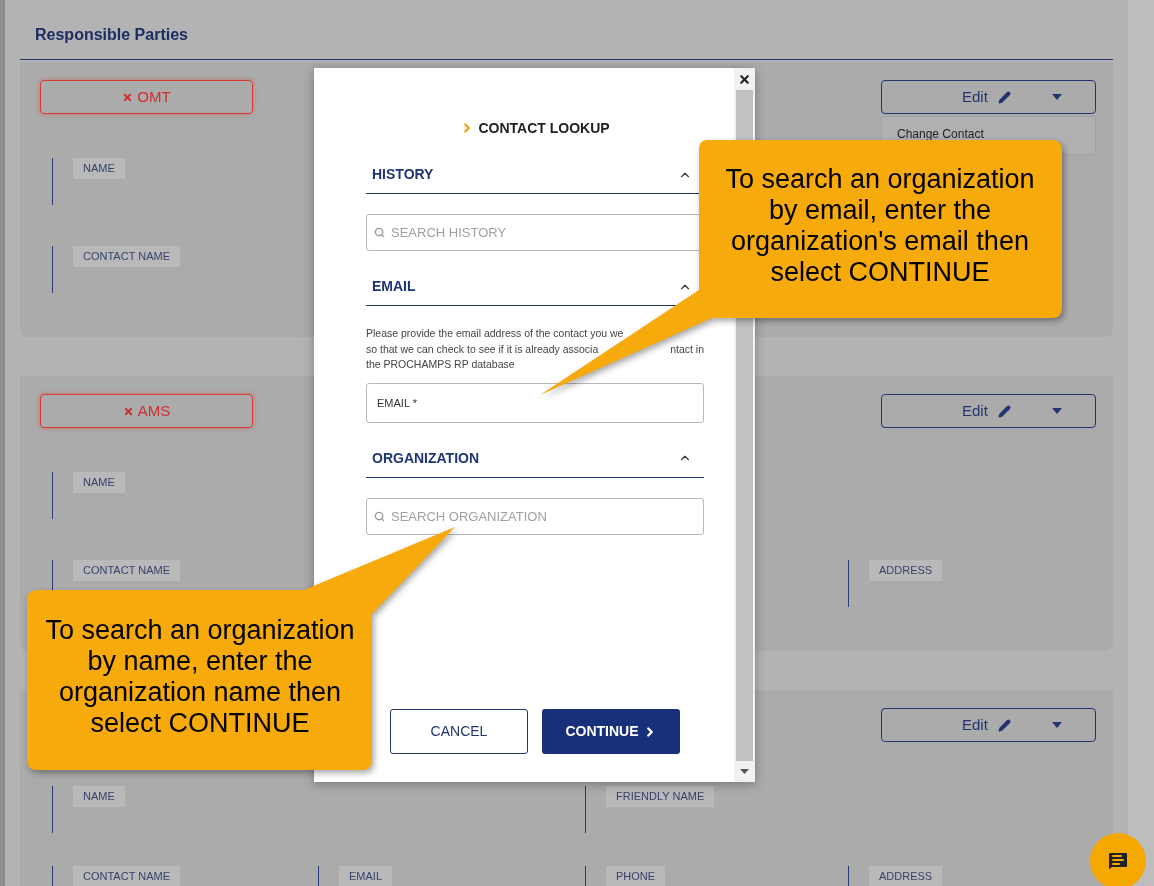 The image size is (1154, 886). What do you see at coordinates (636, 876) in the screenshot?
I see `field-label: PHONE` at bounding box center [636, 876].